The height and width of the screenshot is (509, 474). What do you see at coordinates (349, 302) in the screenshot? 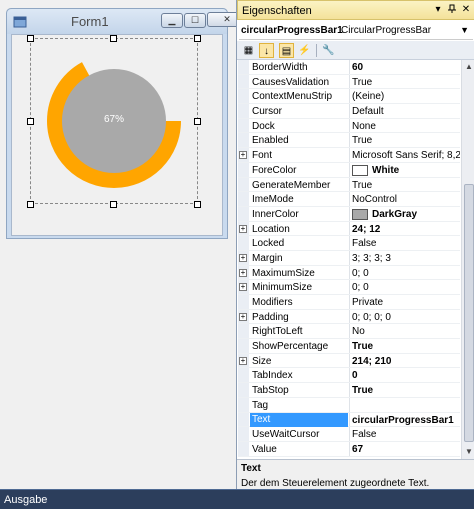
I see `property-row: Modifiers Private` at bounding box center [349, 302].